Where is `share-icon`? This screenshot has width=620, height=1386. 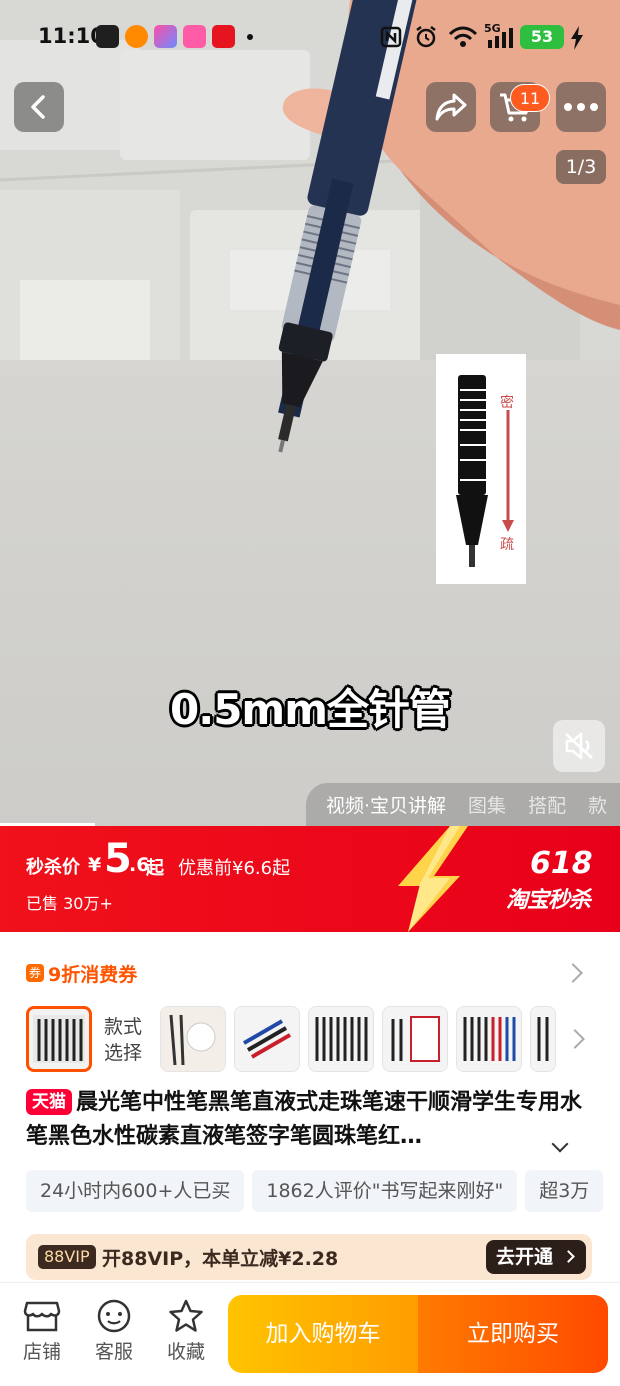 share-icon is located at coordinates (451, 107).